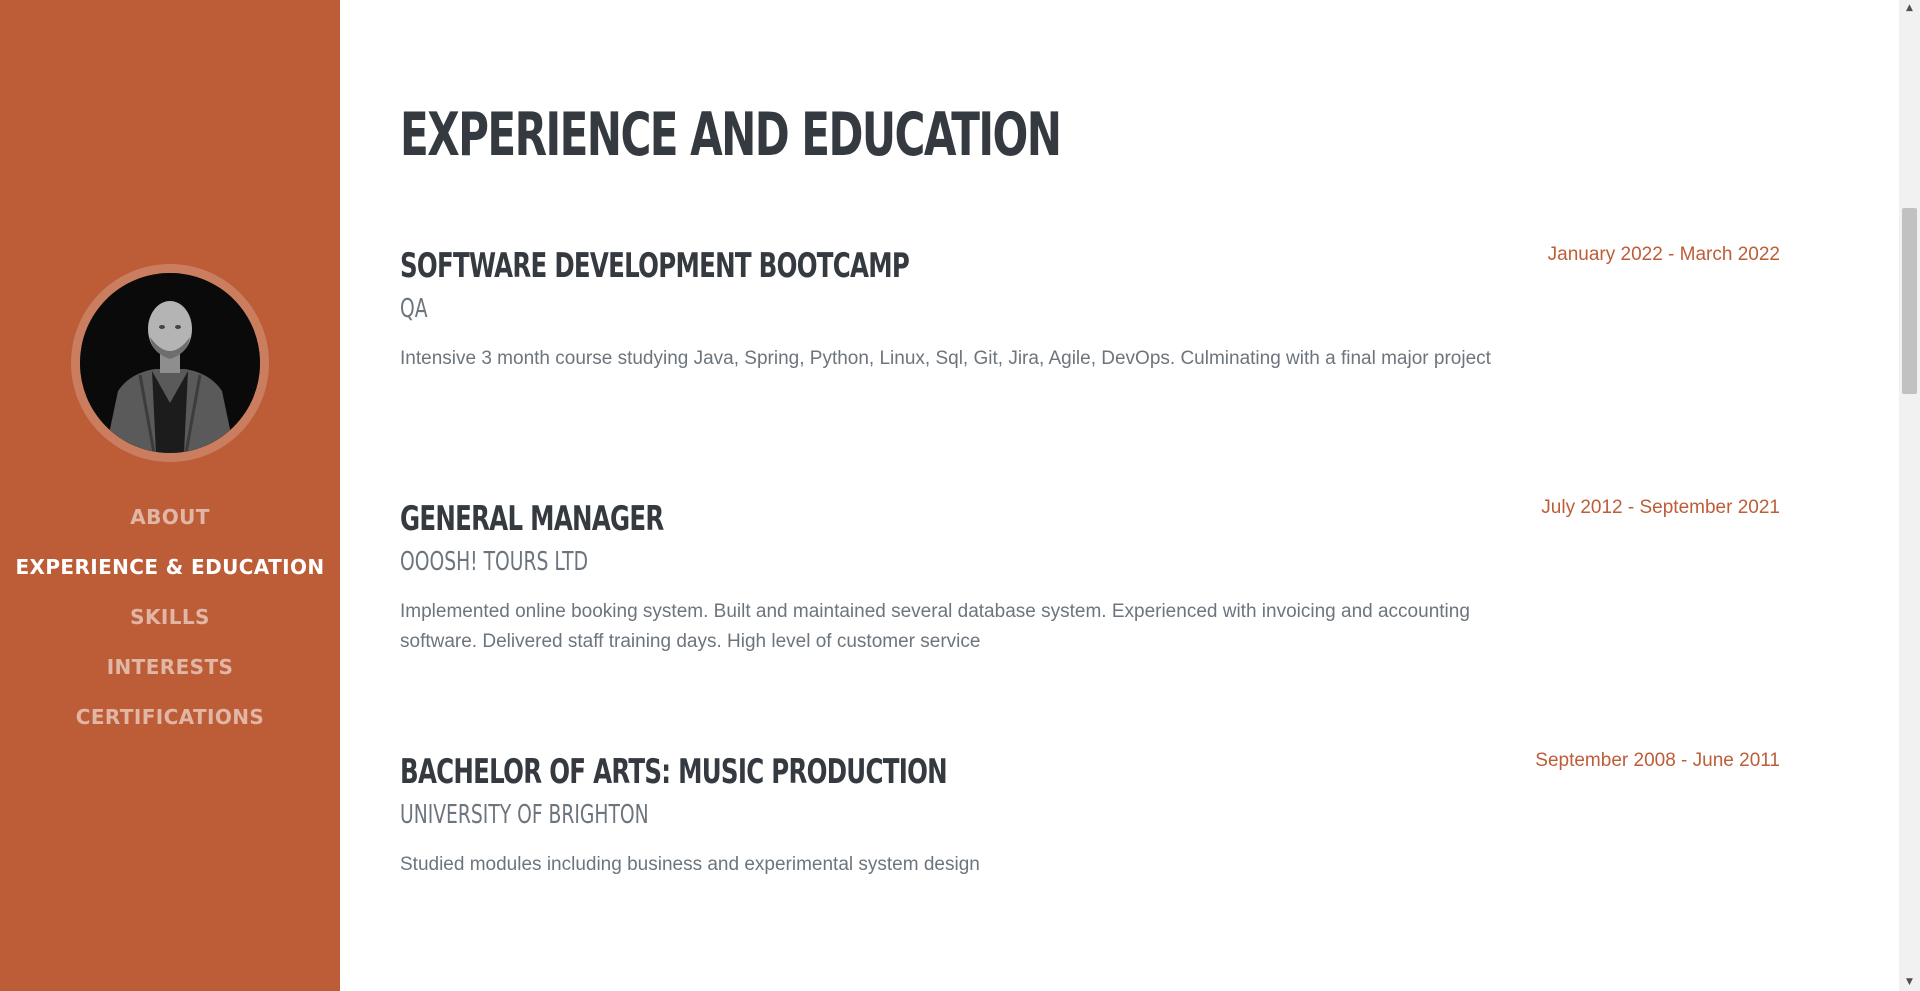 This screenshot has height=991, width=1920. What do you see at coordinates (655, 266) in the screenshot?
I see `entry-title: Software Development Bootcamp` at bounding box center [655, 266].